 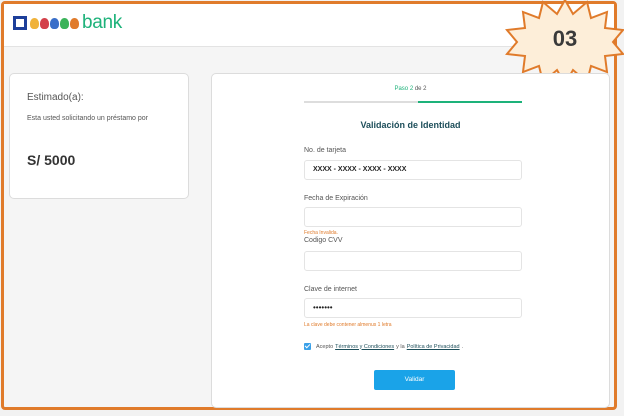 I want to click on step-current: 2, so click(x=411, y=89).